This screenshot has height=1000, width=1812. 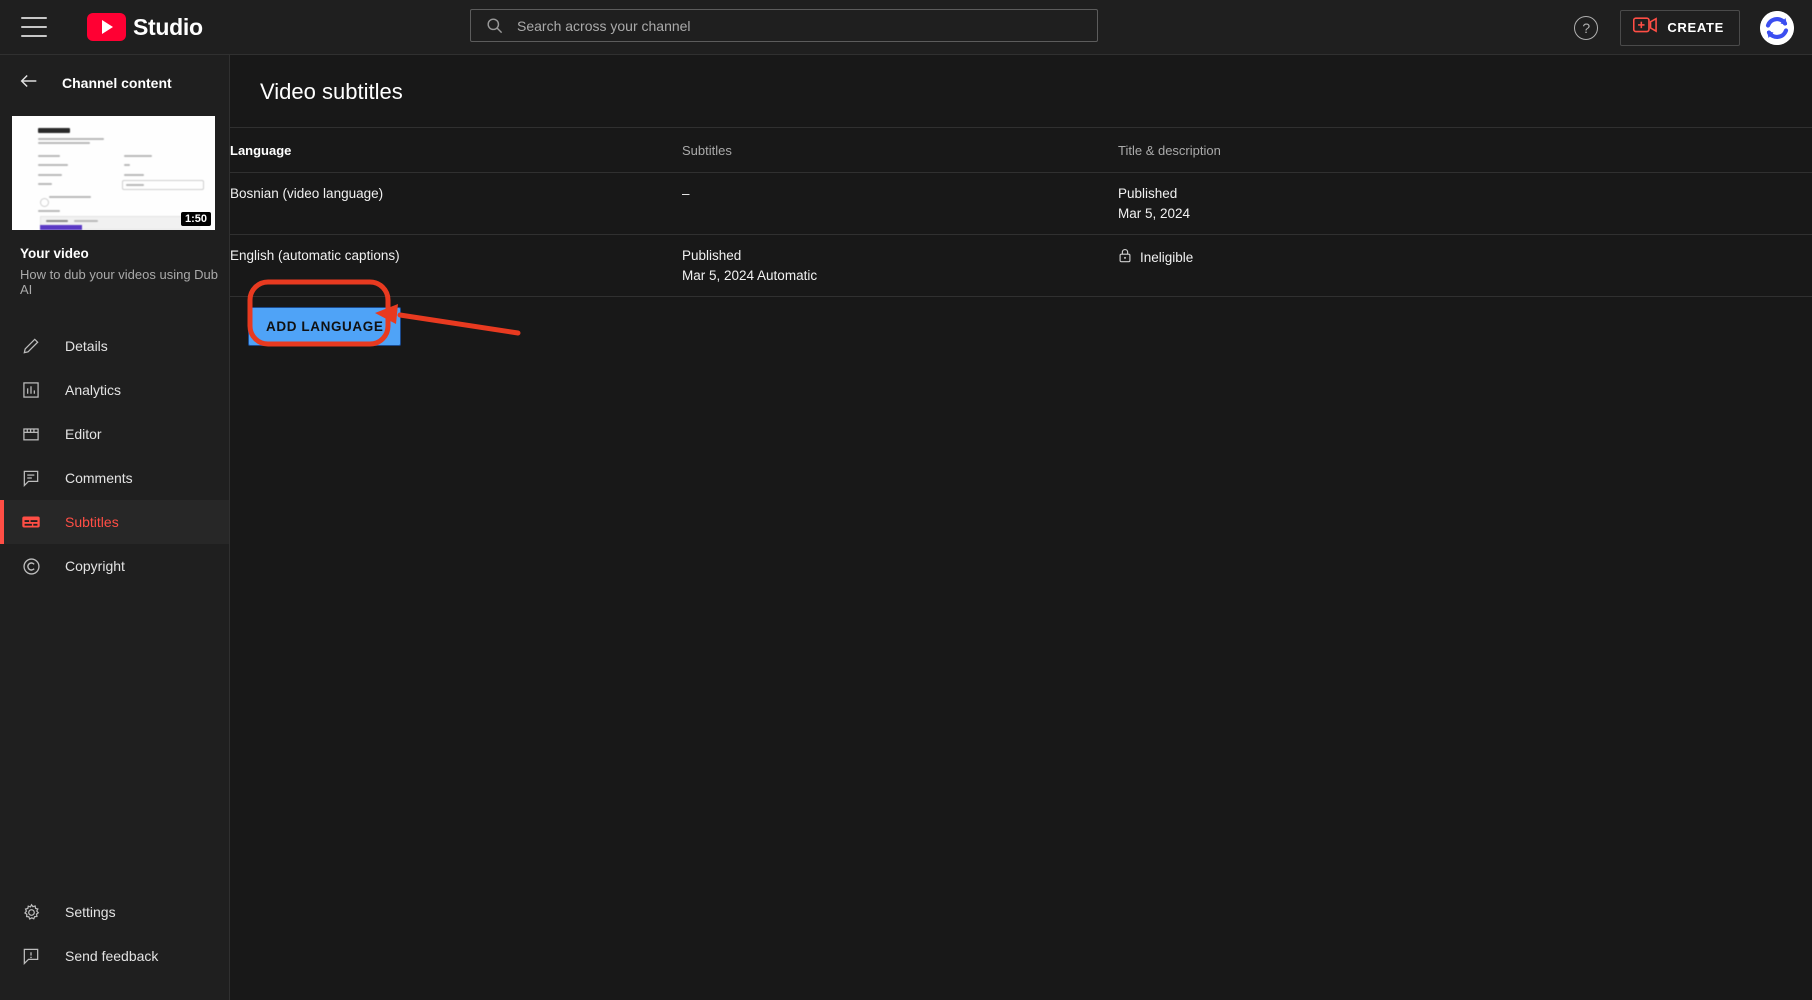 I want to click on lock-icon, so click(x=1125, y=257).